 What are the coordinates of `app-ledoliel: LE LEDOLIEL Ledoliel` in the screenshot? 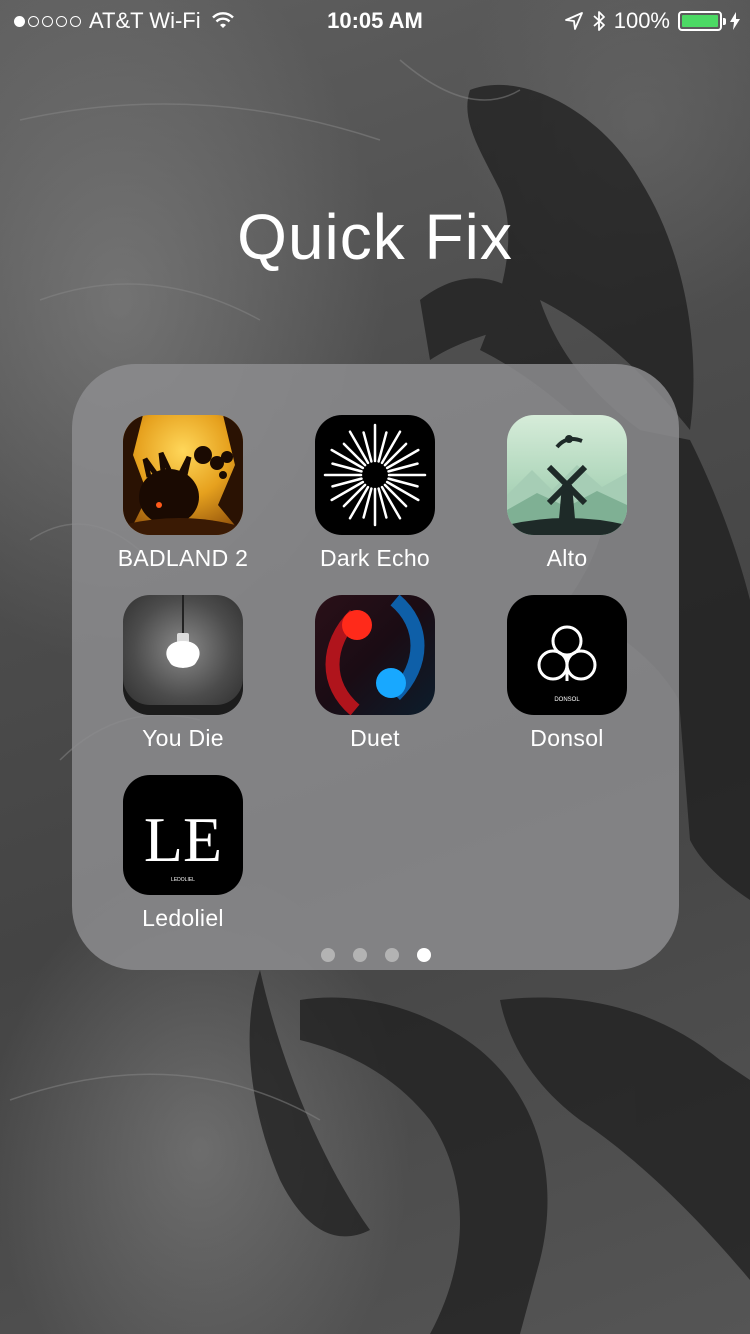 It's located at (183, 853).